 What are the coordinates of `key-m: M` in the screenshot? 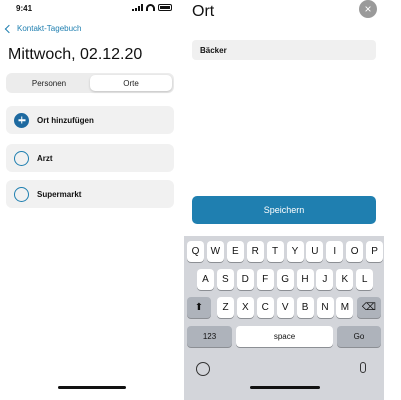 It's located at (345, 307).